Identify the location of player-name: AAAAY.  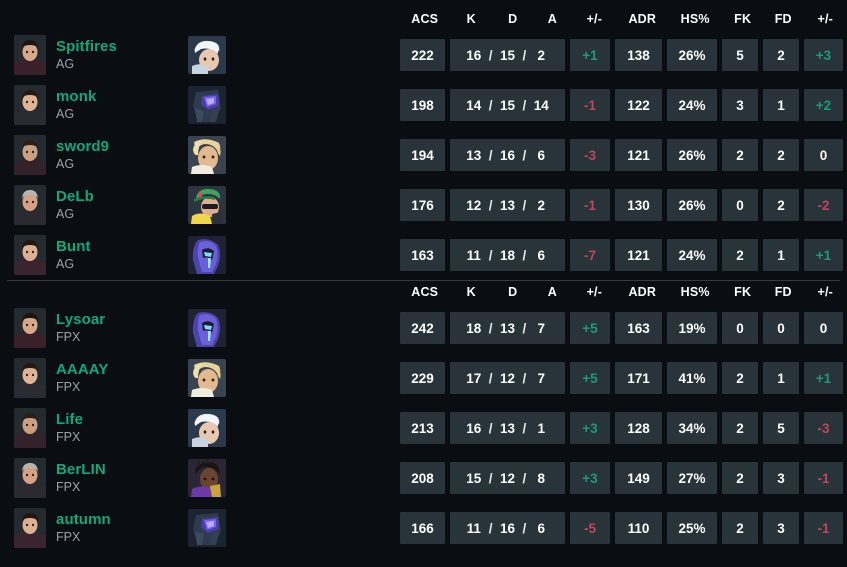
(82, 370).